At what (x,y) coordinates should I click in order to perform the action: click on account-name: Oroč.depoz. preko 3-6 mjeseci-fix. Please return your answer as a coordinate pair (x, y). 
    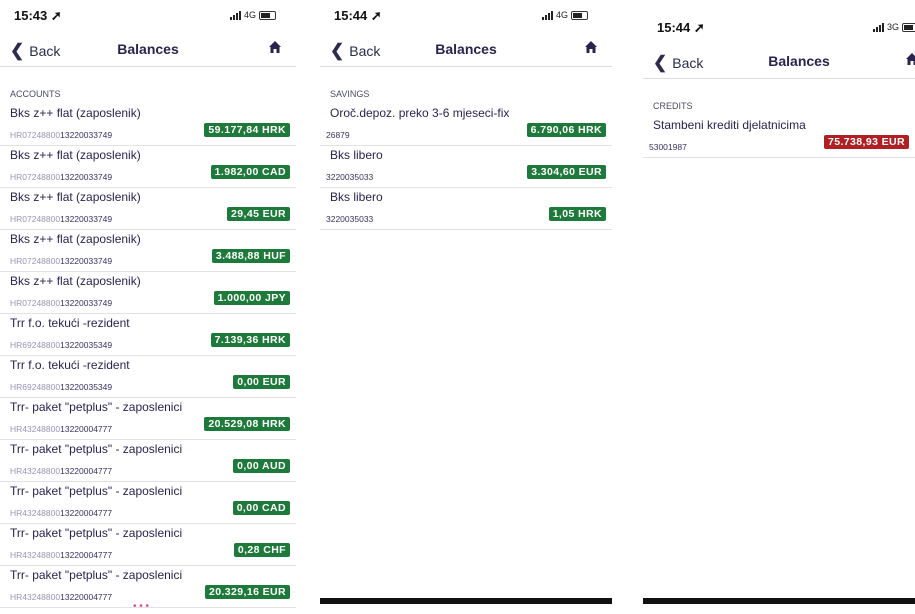
    Looking at the image, I should click on (420, 113).